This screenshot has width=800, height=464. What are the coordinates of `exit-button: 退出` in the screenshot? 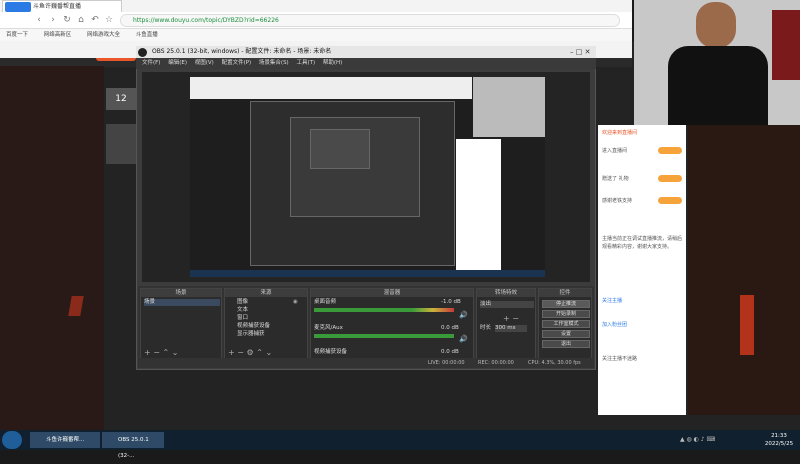 It's located at (566, 344).